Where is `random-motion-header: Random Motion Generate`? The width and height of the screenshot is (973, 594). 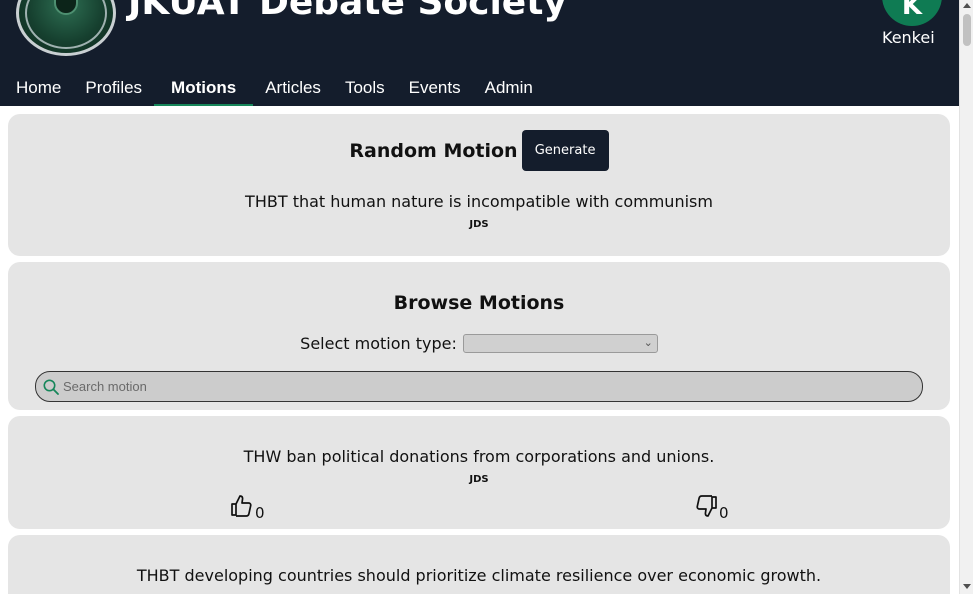
random-motion-header: Random Motion Generate is located at coordinates (479, 150).